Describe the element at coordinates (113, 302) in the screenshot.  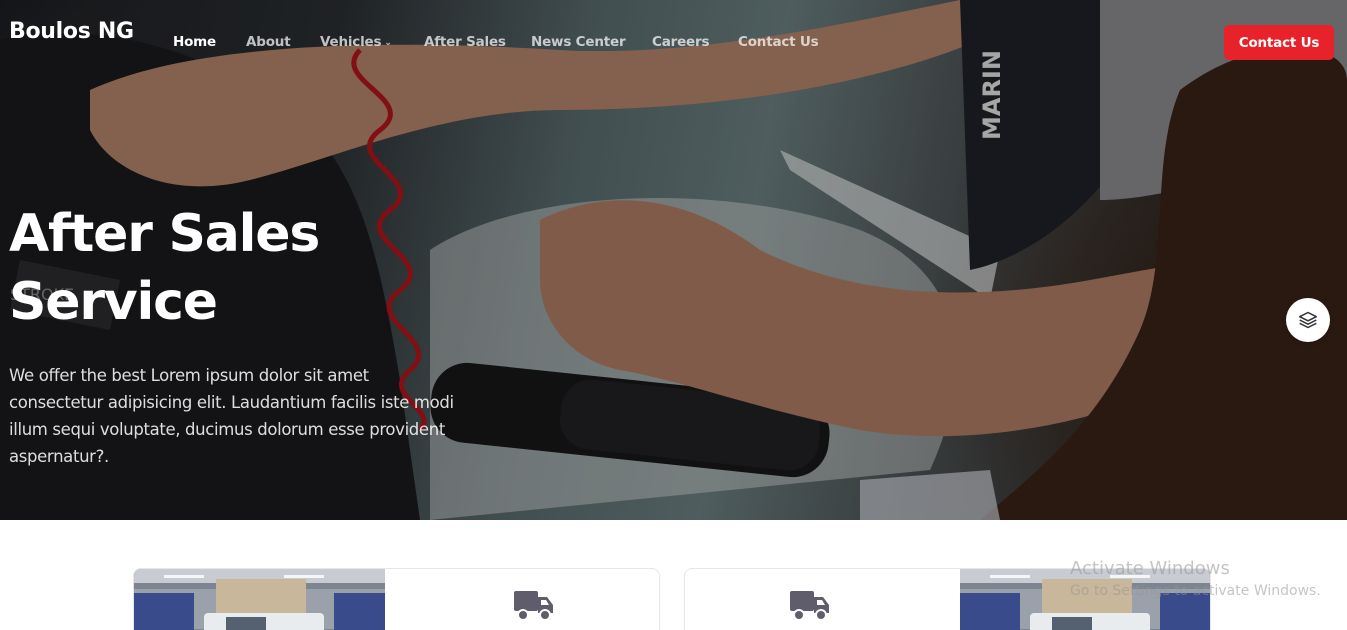
I see `page-title-line-2: Service` at that location.